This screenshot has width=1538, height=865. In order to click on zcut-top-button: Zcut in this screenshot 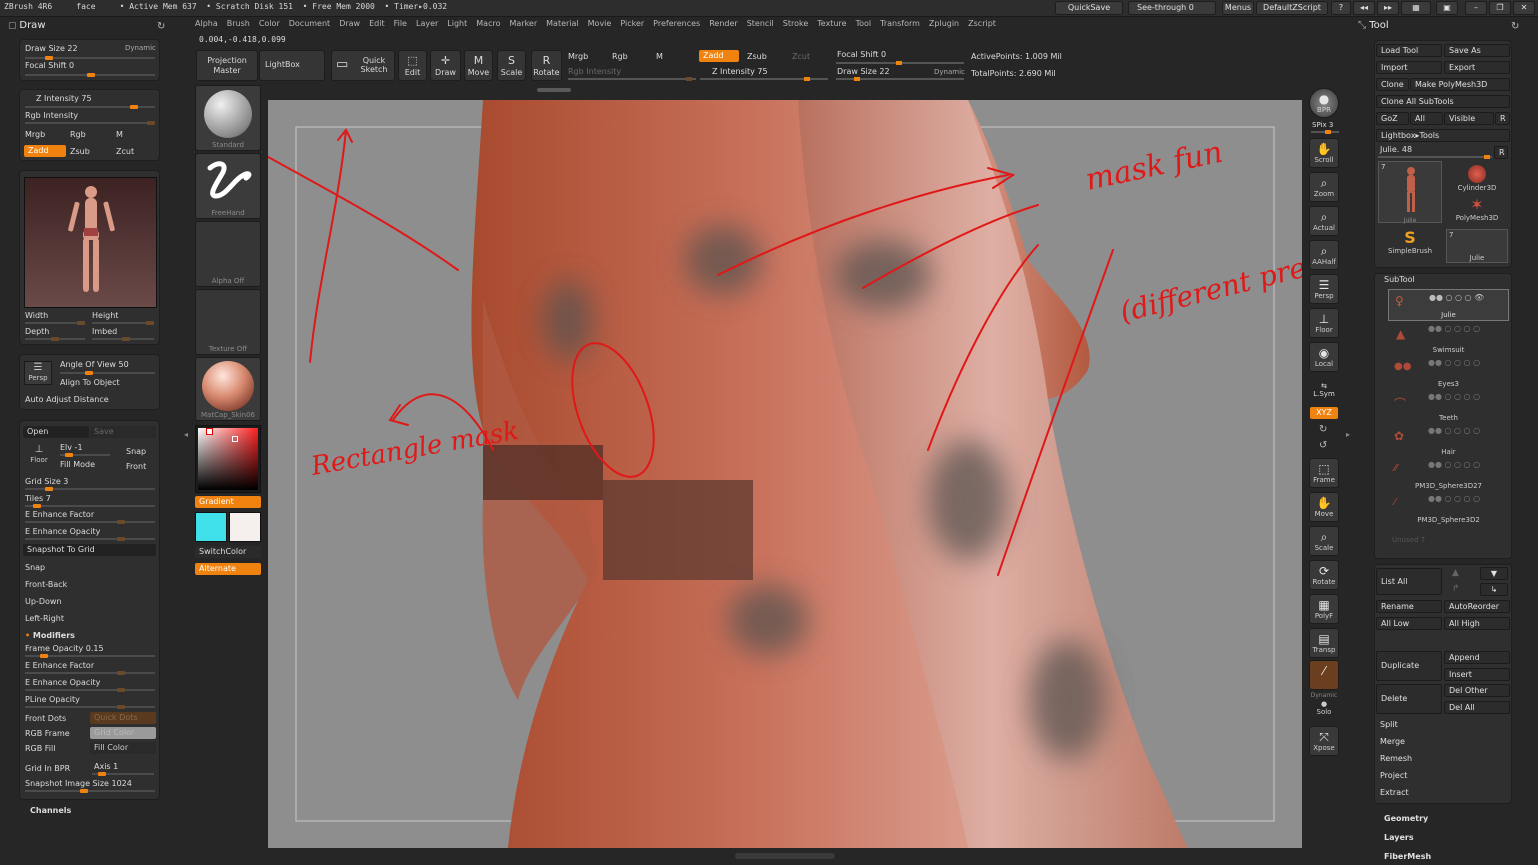, I will do `click(801, 56)`.